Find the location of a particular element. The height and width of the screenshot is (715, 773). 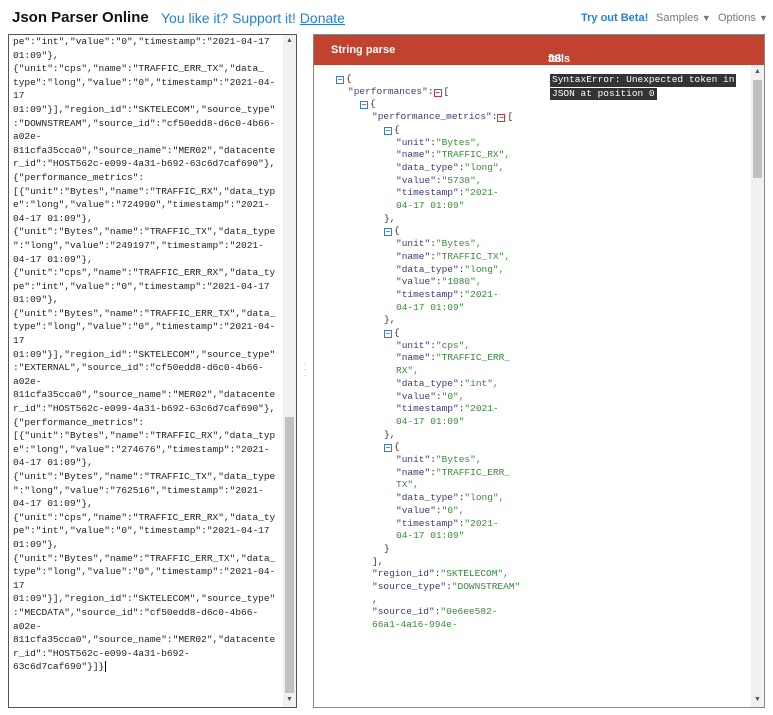

samples-menu: Samples ▼ is located at coordinates (683, 18).